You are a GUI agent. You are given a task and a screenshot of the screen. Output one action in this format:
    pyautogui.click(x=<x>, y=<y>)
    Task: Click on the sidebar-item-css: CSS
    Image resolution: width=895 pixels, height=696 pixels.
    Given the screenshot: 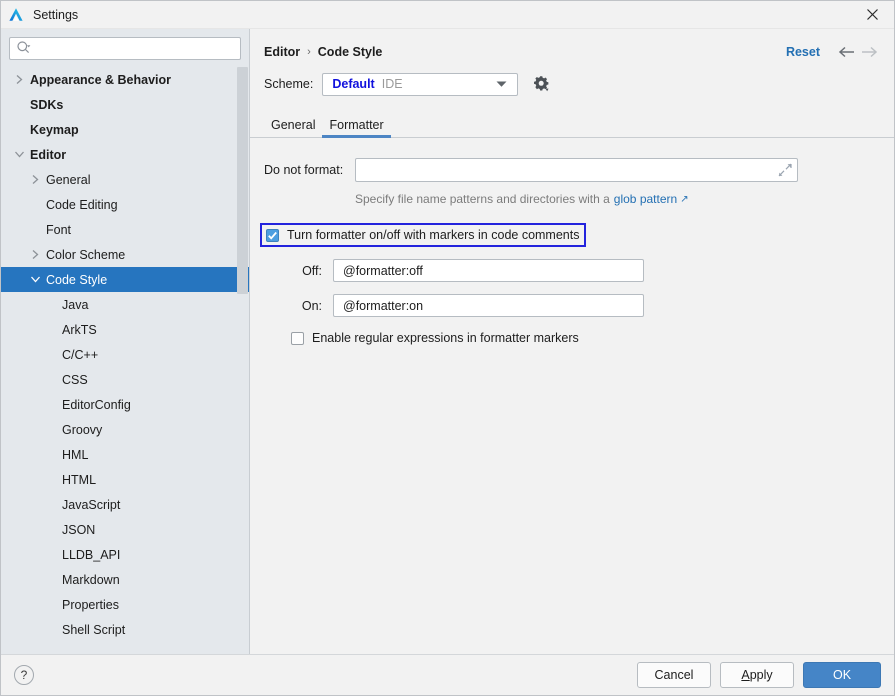 What is the action you would take?
    pyautogui.click(x=125, y=379)
    